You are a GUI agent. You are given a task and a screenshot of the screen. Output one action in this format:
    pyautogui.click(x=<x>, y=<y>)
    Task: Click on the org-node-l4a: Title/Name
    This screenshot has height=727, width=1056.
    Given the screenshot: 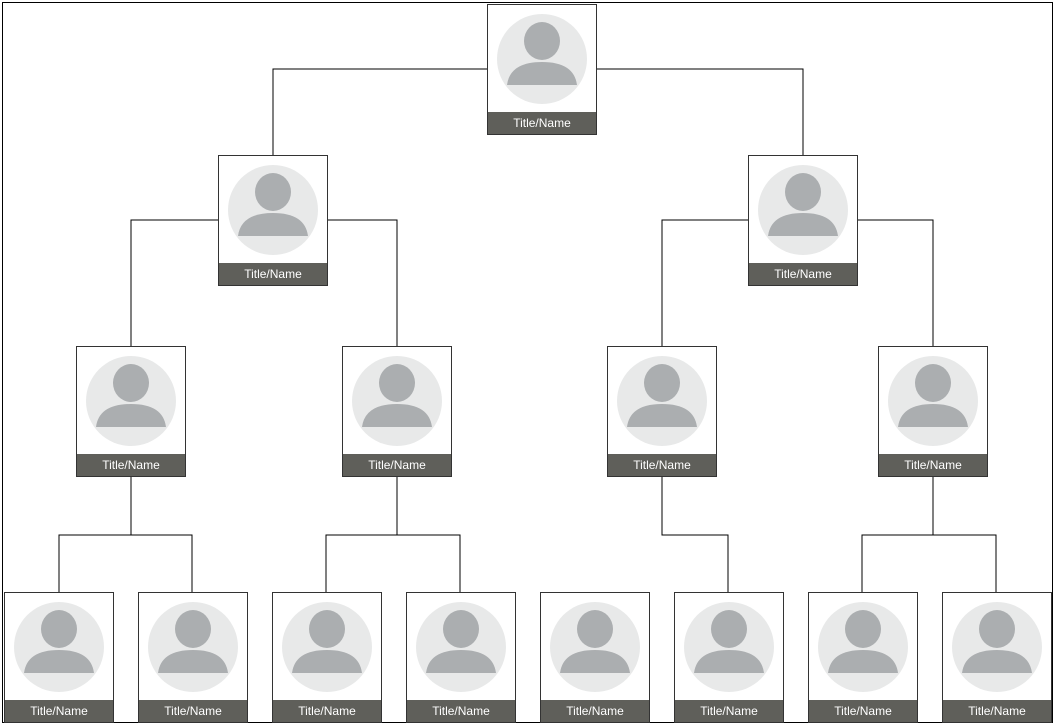 What is the action you would take?
    pyautogui.click(x=59, y=657)
    